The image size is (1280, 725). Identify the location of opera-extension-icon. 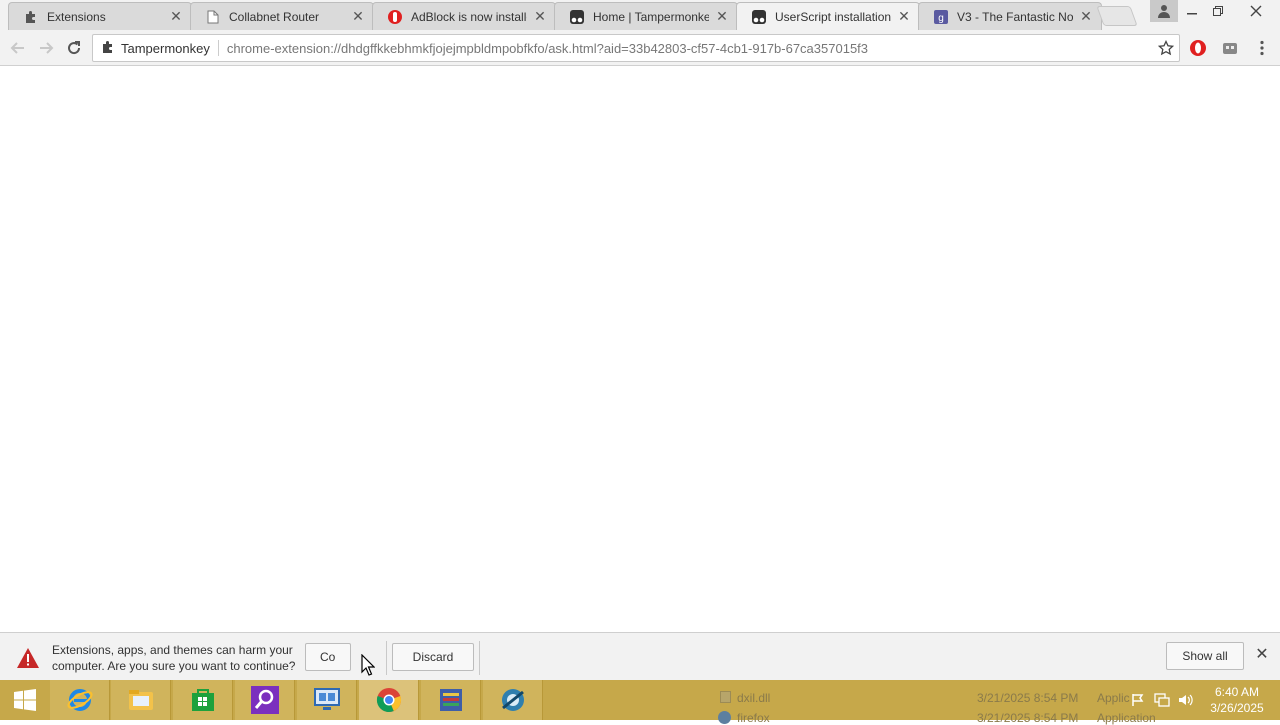
(1198, 48).